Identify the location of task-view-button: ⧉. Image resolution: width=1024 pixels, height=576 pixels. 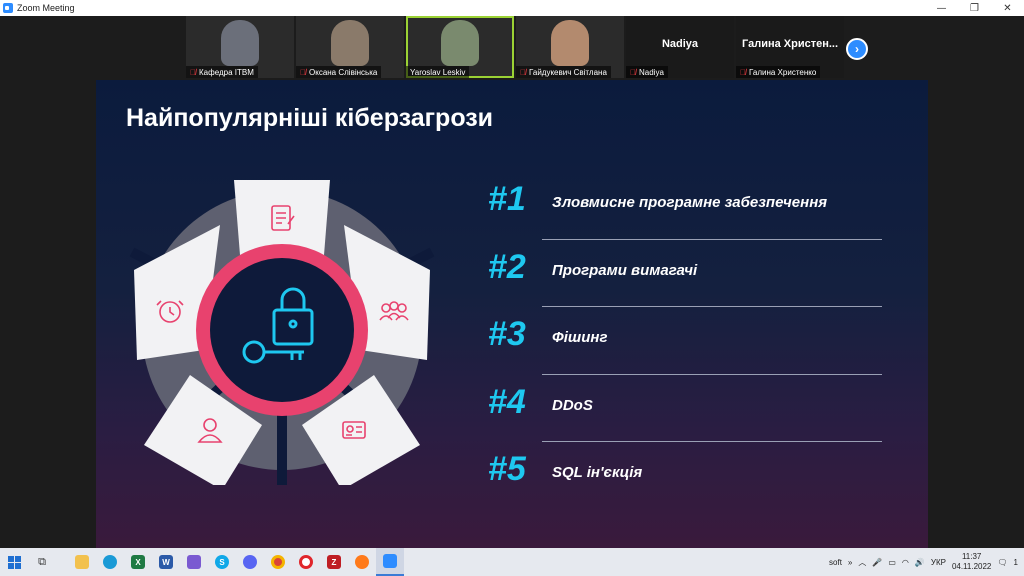
(42, 562).